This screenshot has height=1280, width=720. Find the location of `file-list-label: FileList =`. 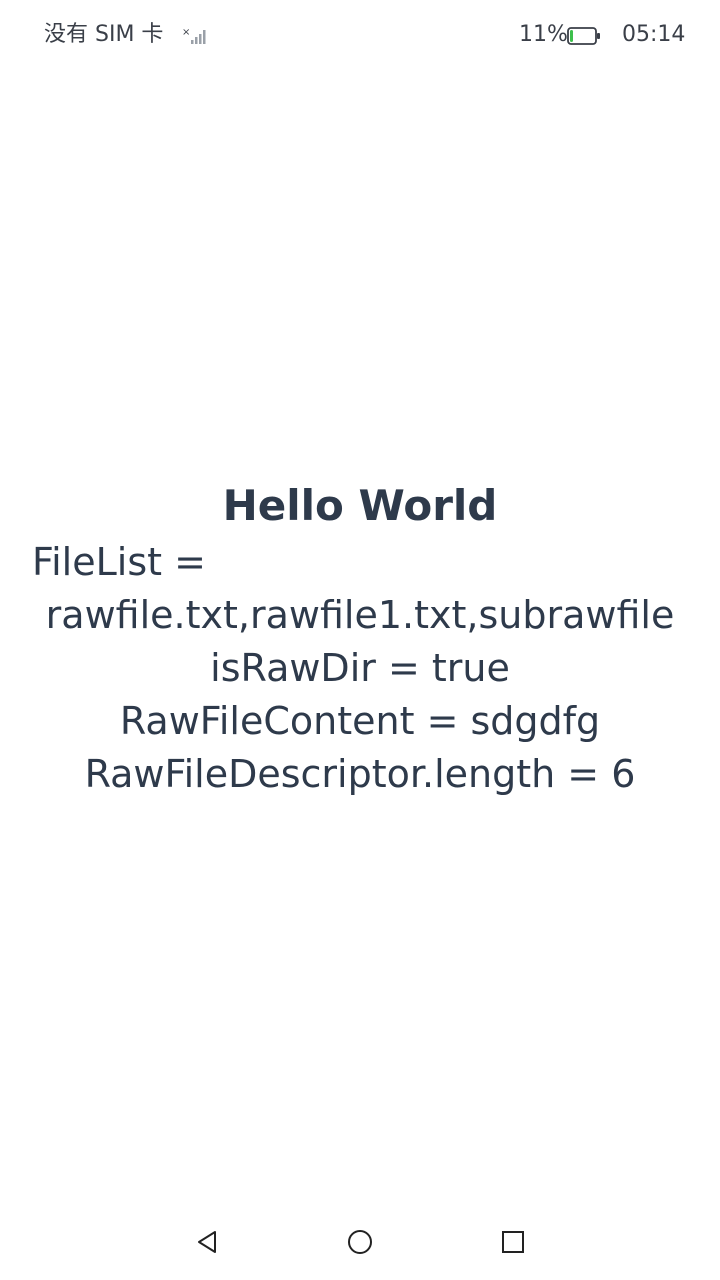

file-list-label: FileList = is located at coordinates (119, 562).